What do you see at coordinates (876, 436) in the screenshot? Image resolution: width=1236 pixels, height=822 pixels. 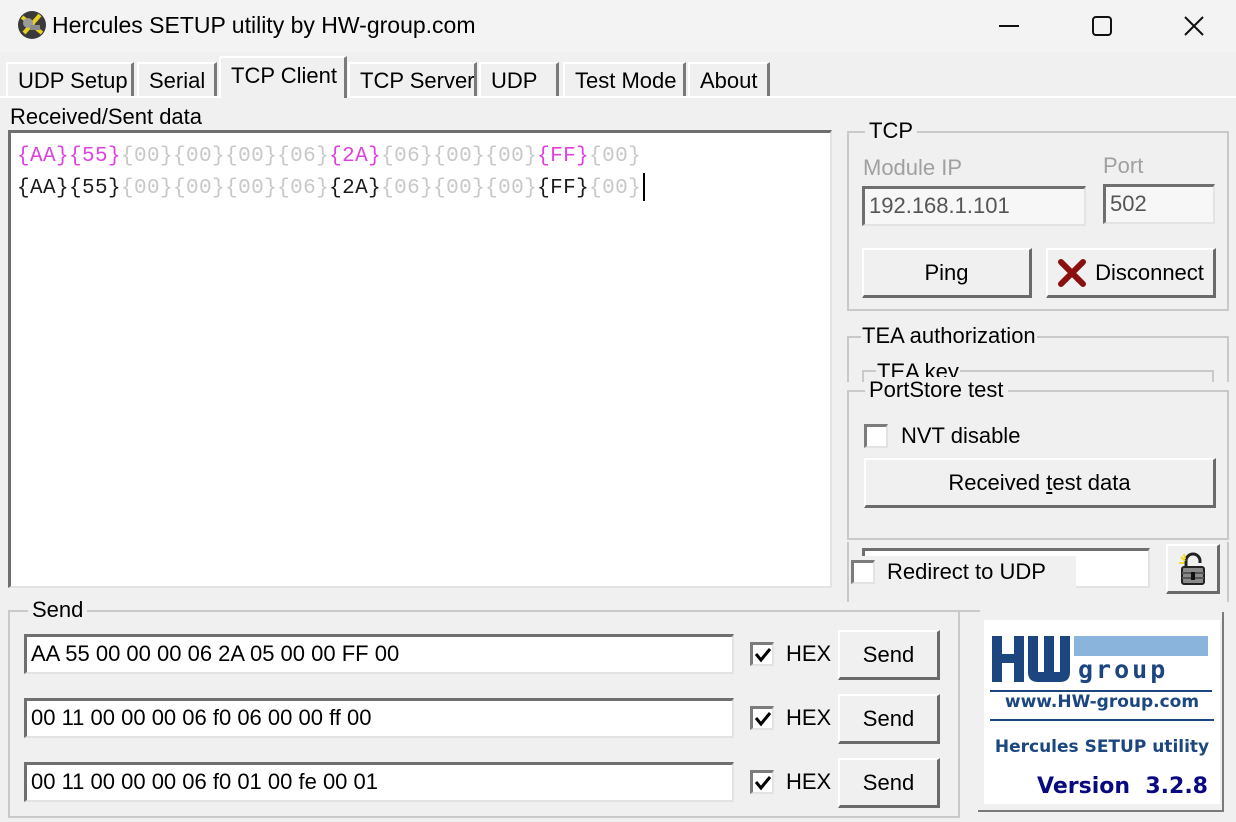 I see `nvt-disable-checkbox` at bounding box center [876, 436].